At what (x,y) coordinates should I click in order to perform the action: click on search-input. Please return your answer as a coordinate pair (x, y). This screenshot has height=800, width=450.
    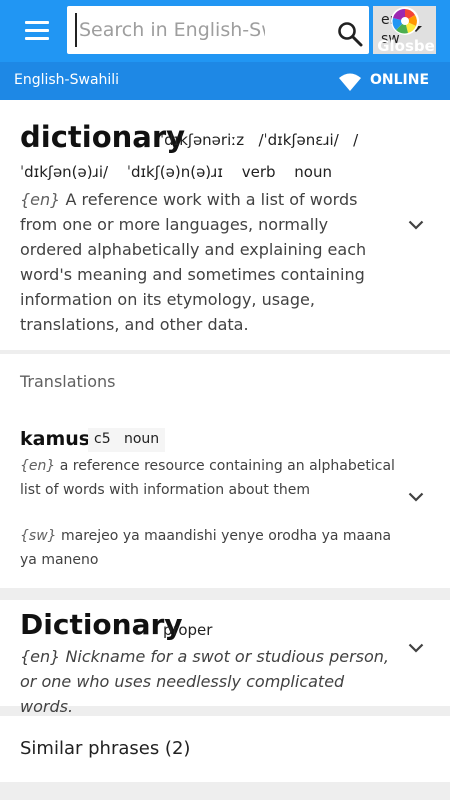
    Looking at the image, I should click on (170, 30).